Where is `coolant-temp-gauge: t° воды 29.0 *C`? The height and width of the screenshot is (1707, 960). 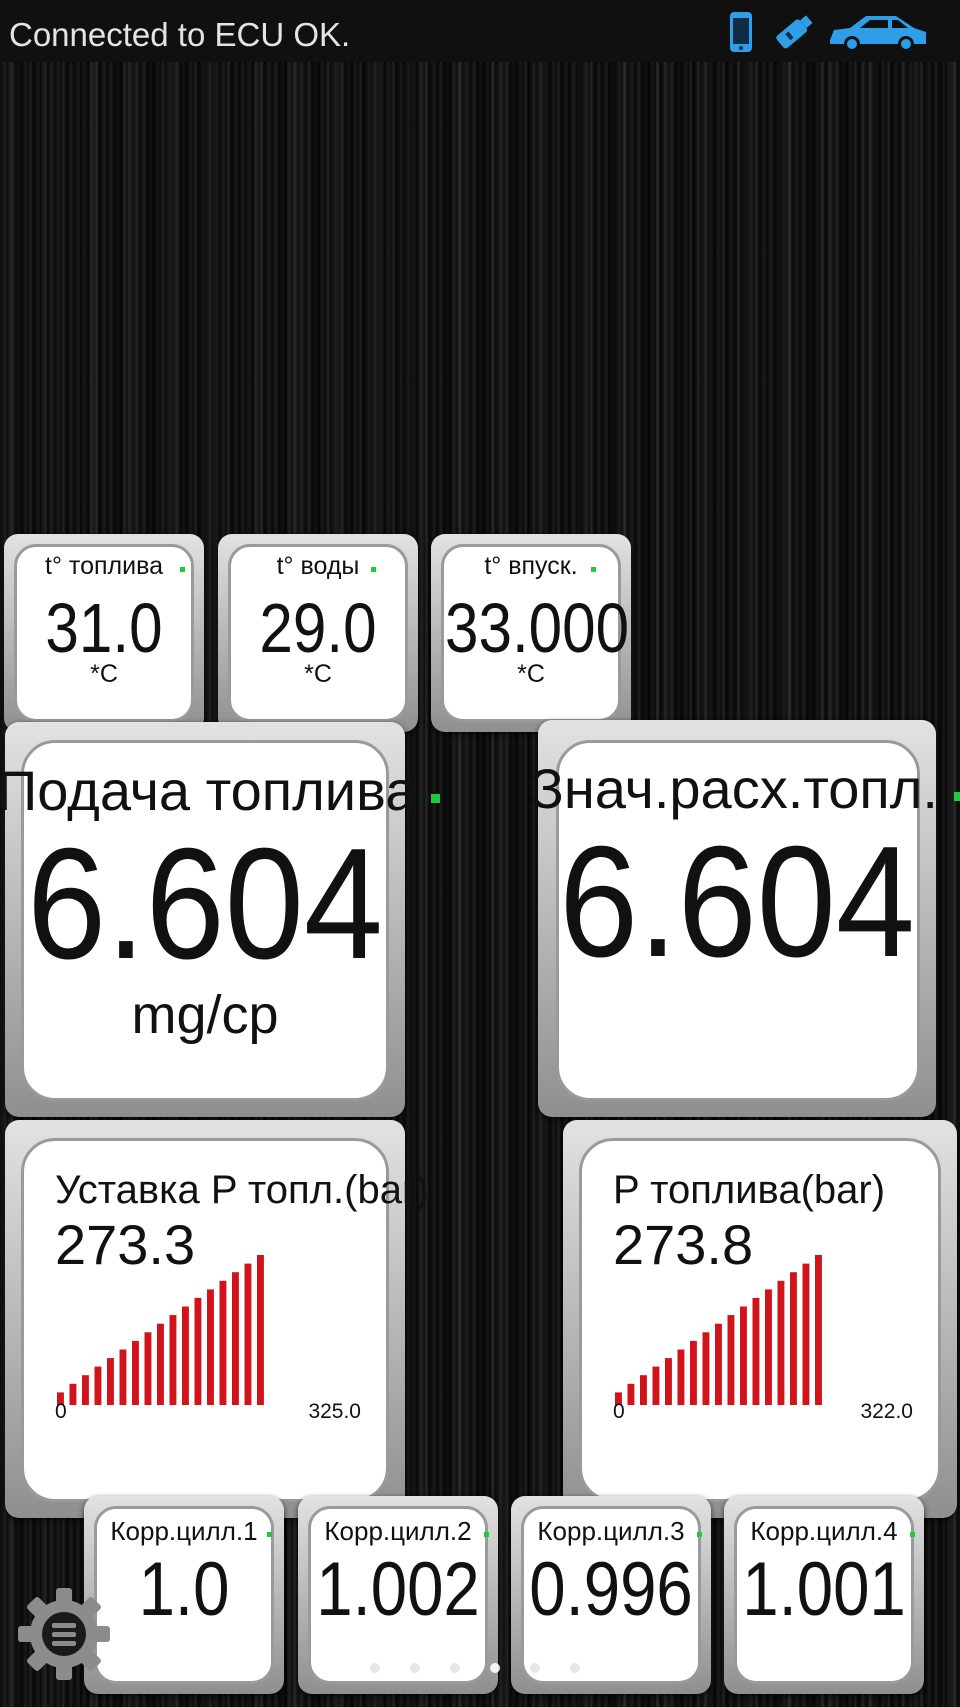 coolant-temp-gauge: t° воды 29.0 *C is located at coordinates (318, 633).